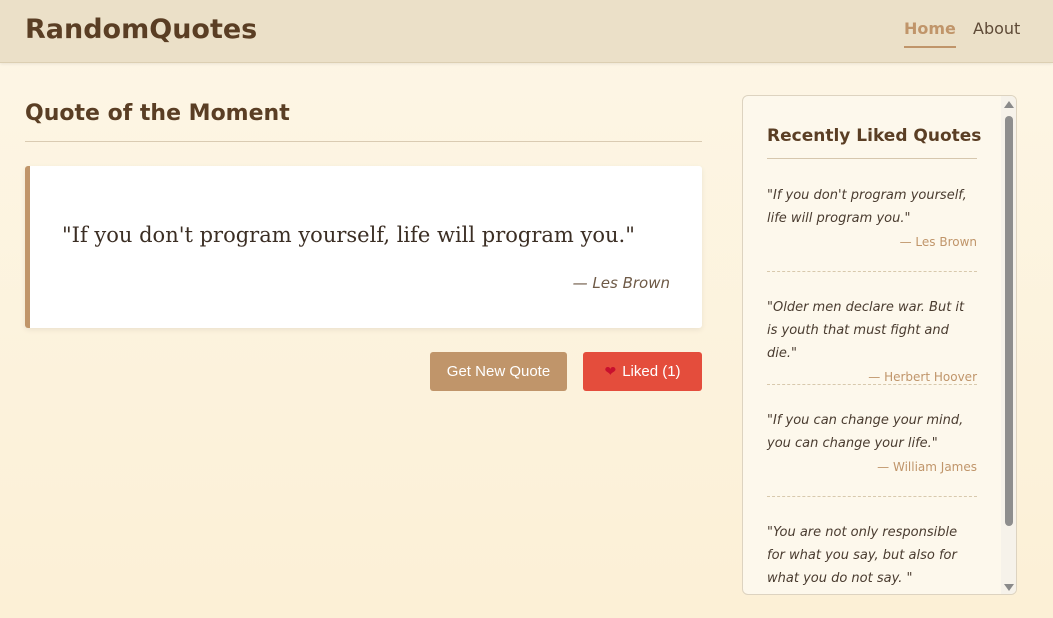  What do you see at coordinates (1009, 104) in the screenshot?
I see `scroll-up-arrow-icon` at bounding box center [1009, 104].